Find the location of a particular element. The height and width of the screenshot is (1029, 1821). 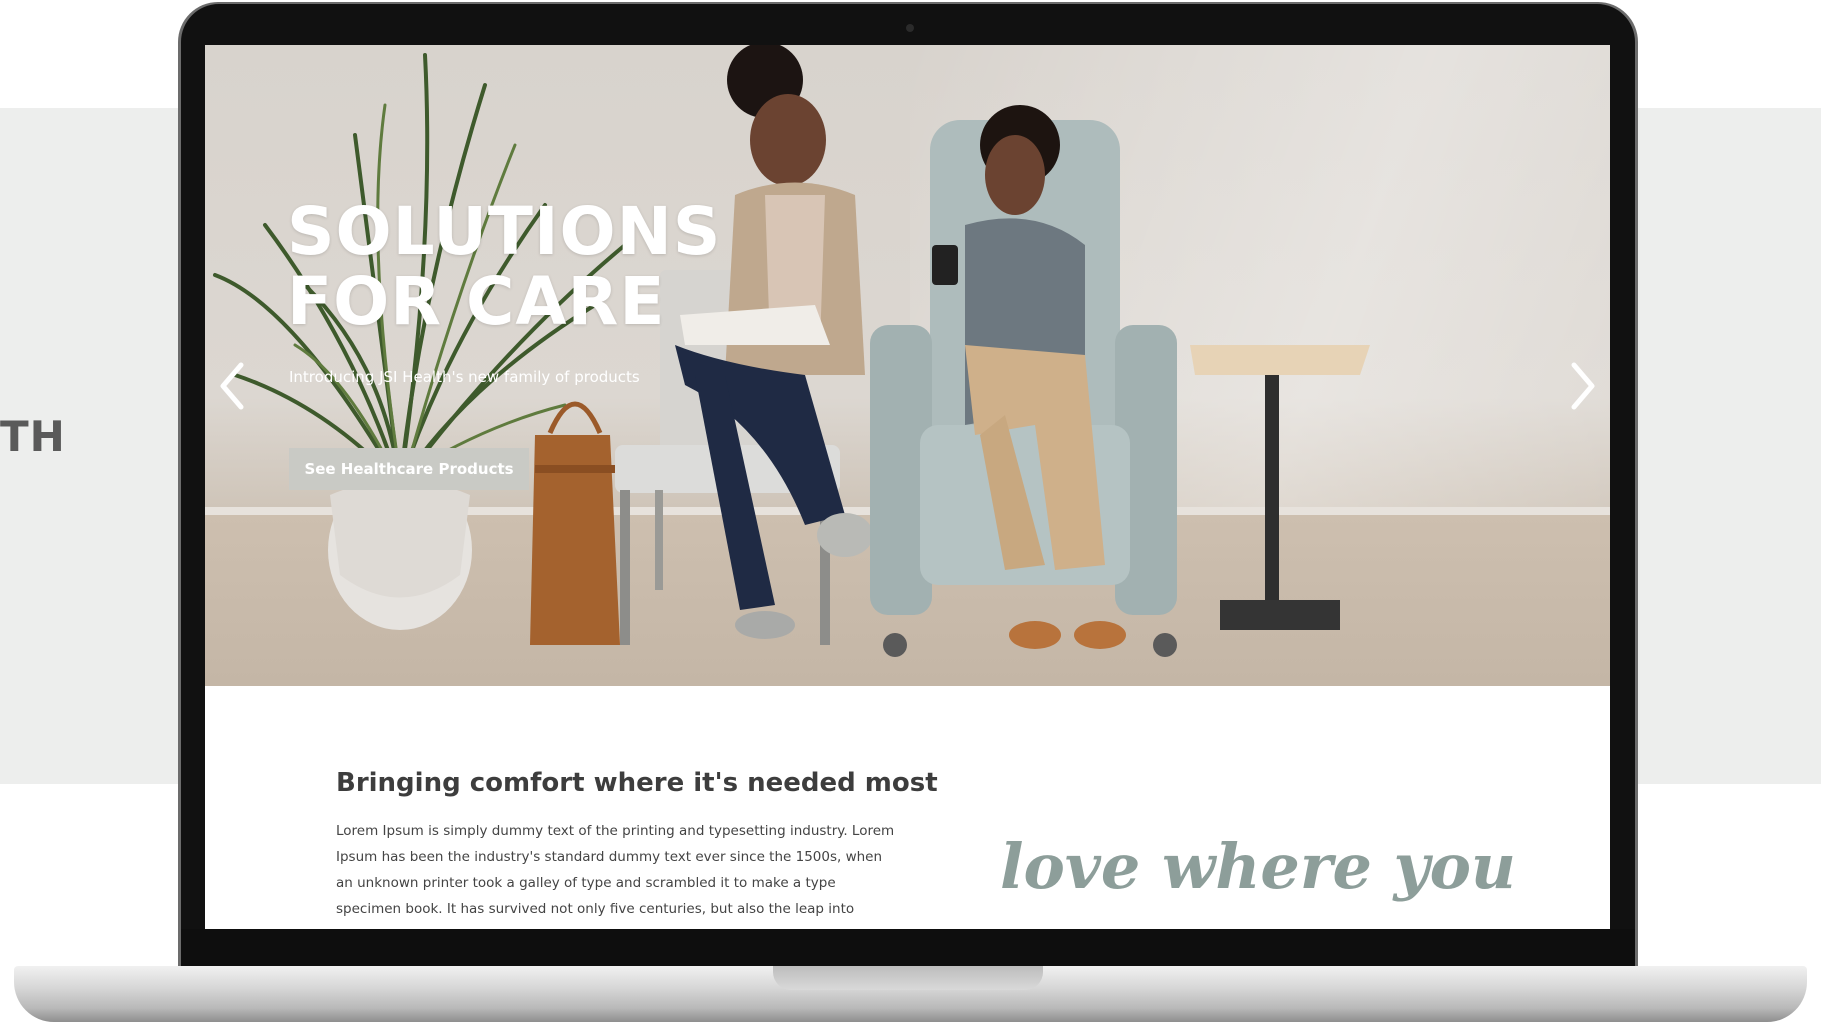

laptop-bottom-bezel is located at coordinates (908, 949).